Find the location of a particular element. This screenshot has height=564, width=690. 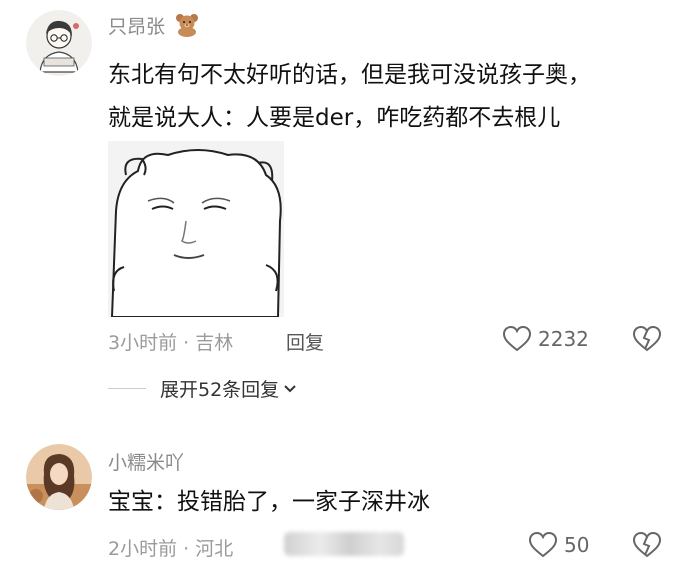

teddy-bear-icon is located at coordinates (187, 27).